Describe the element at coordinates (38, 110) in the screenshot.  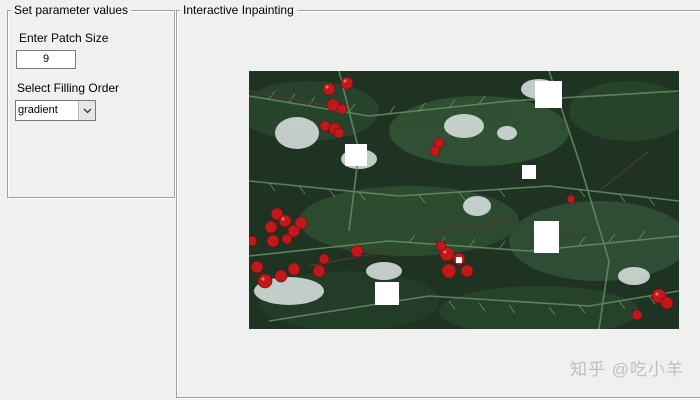
I see `filling-order-value: gradient` at that location.